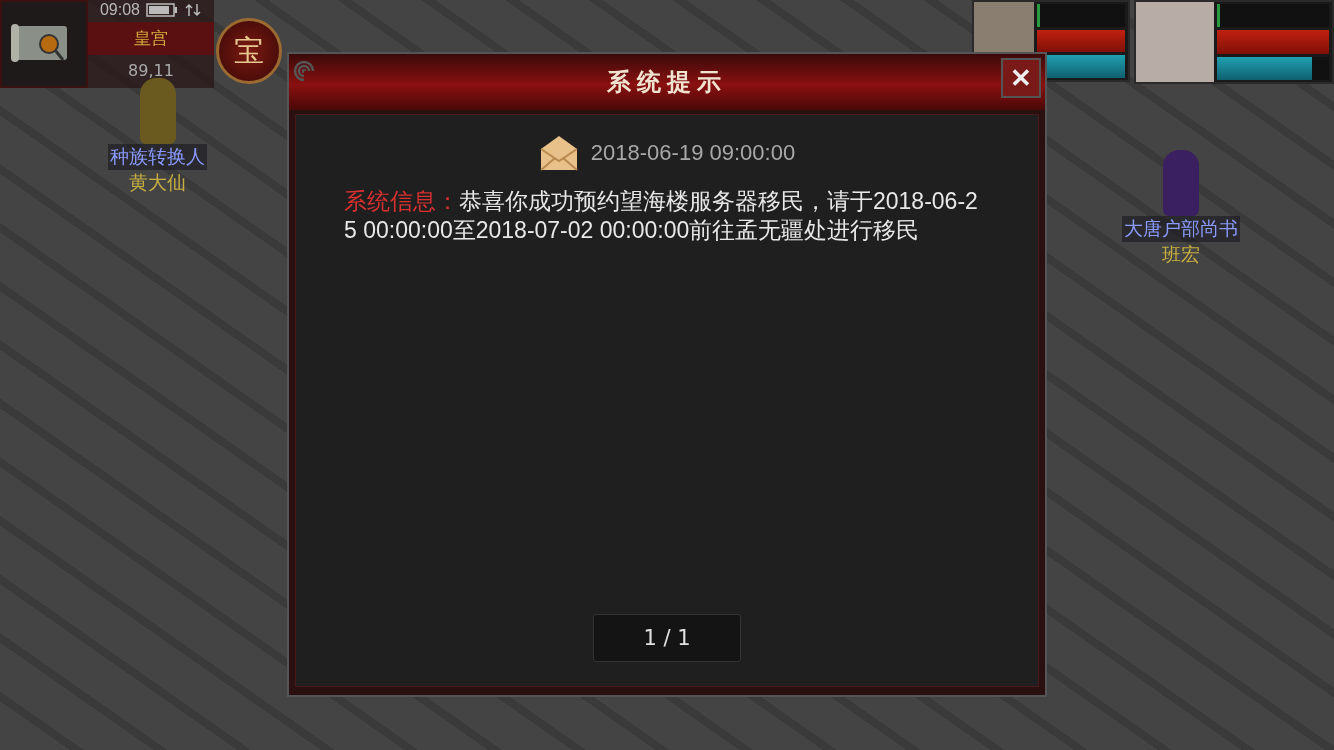 This screenshot has width=1334, height=750. Describe the element at coordinates (661, 216) in the screenshot. I see `message-text: 系统信息：恭喜你成功预约望海楼服务器移民，请于2018-06-25 00:00:00至2018-07-02 00:00:00前往孟无疆处进行移民` at that location.